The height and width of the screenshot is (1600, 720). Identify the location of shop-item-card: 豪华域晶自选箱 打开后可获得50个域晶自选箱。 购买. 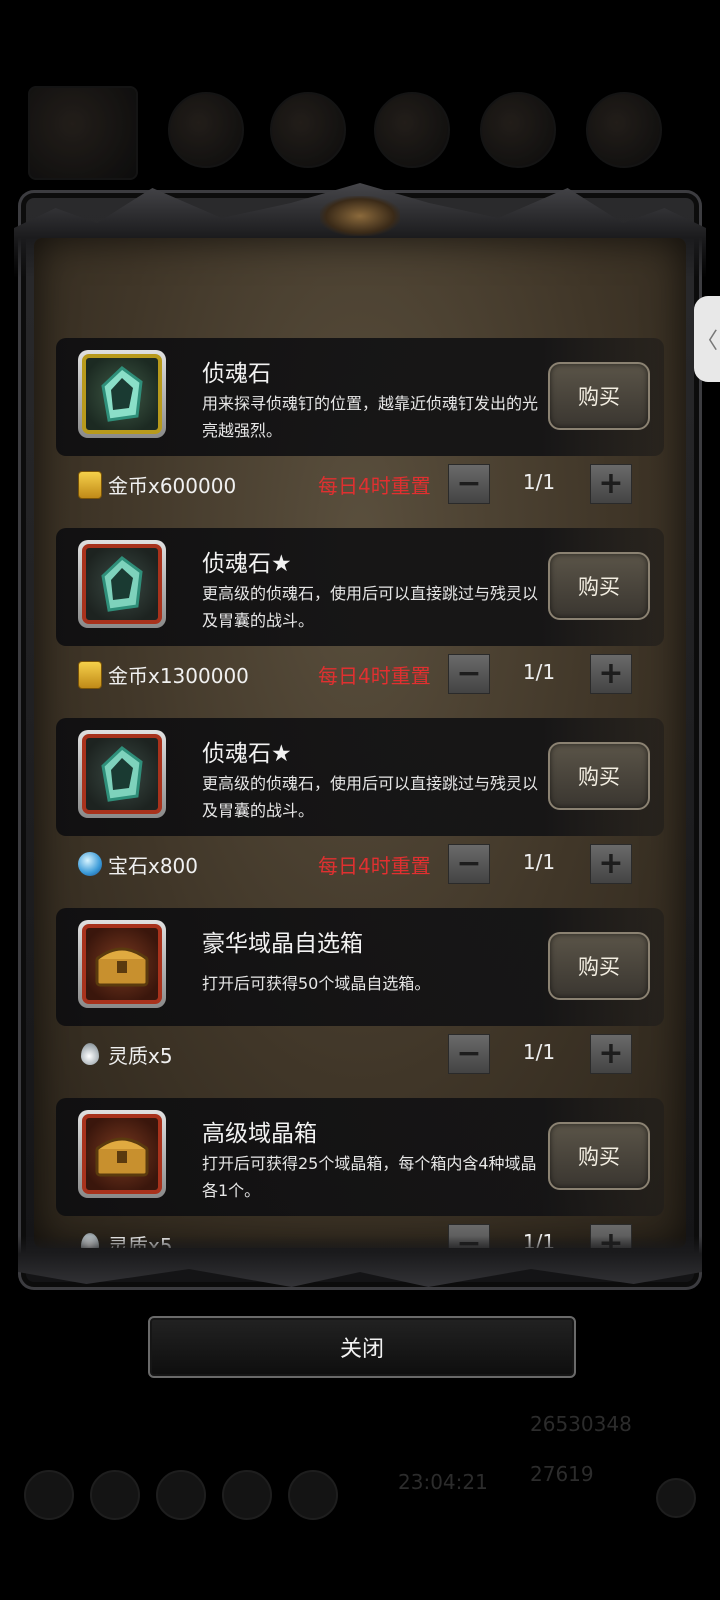
(360, 967).